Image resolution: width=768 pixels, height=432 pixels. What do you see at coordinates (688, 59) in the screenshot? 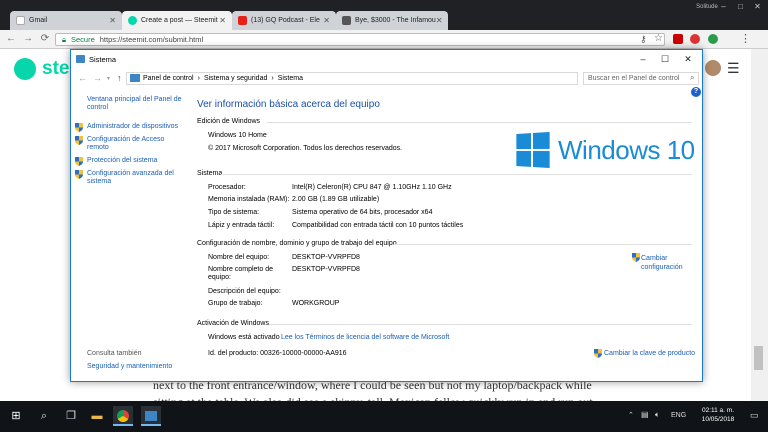
I see `close-icon: ✕` at bounding box center [688, 59].